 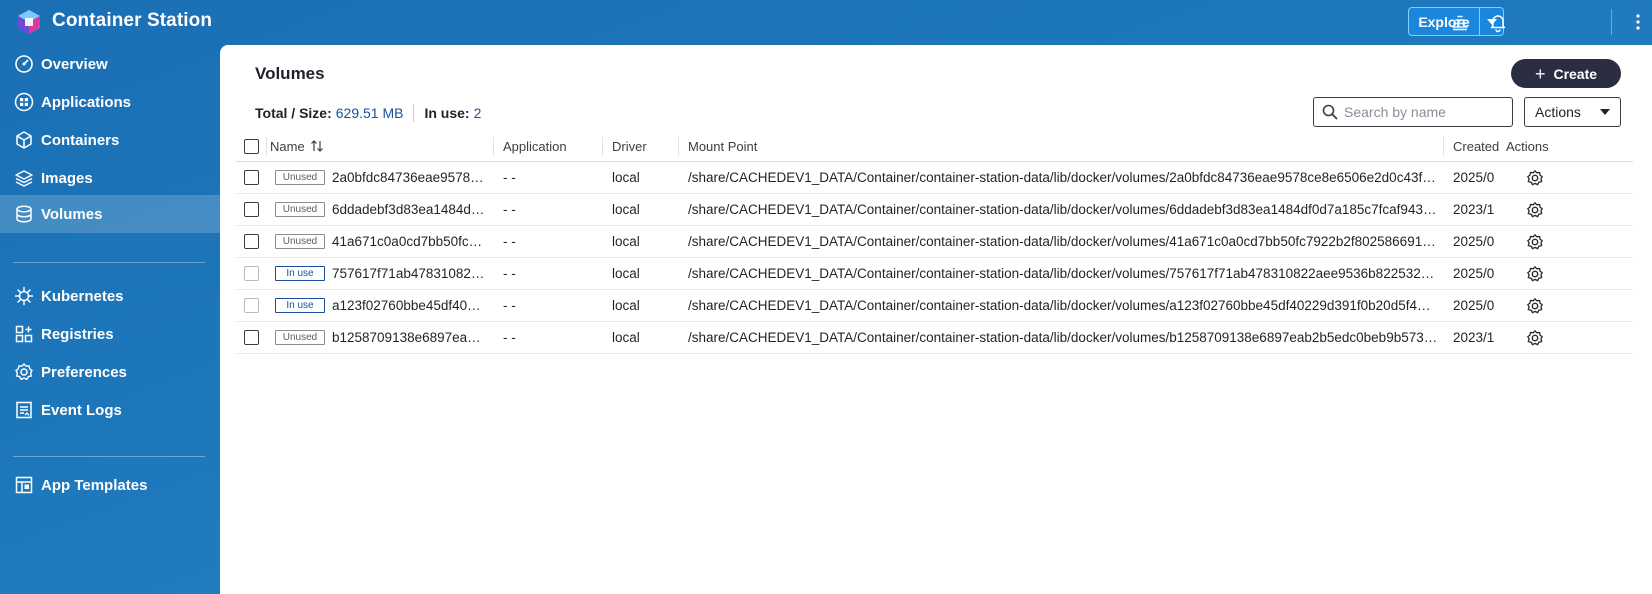 I want to click on column-header-driver: Driver, so click(x=647, y=146).